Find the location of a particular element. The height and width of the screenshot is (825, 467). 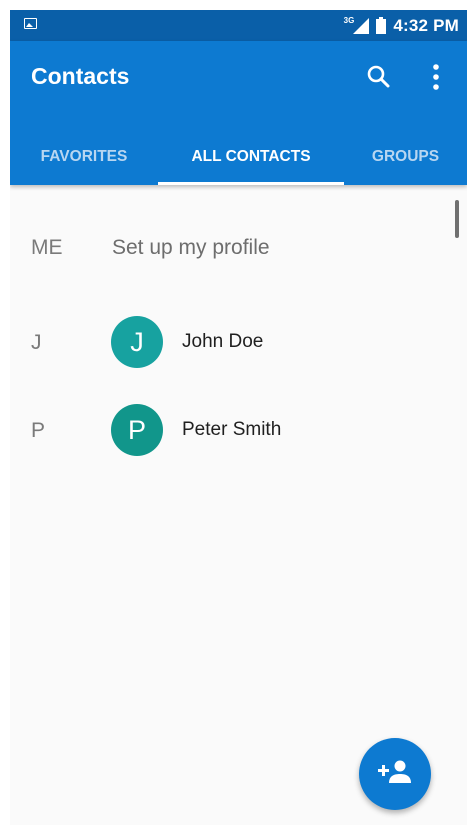

contact-row-john-doe: J J John Doe is located at coordinates (230, 343).